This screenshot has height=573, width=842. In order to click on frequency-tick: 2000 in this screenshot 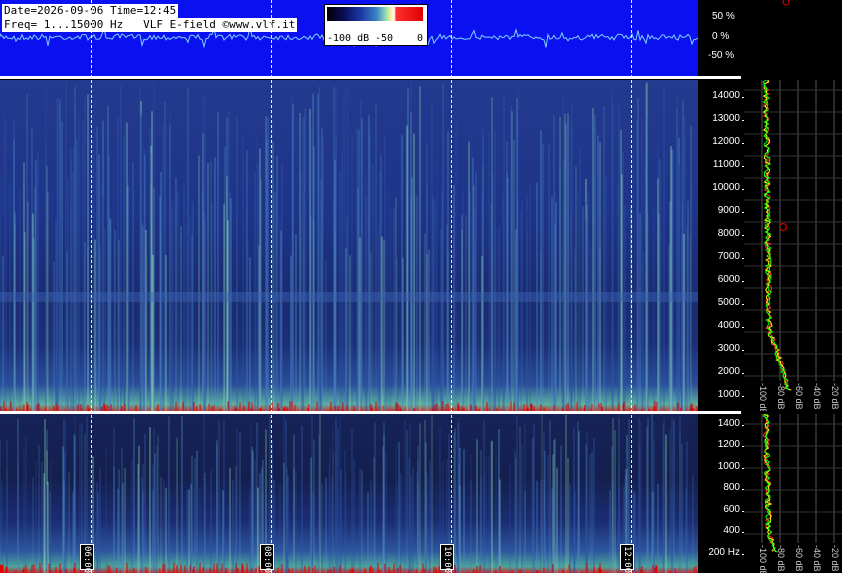, I will do `click(732, 371)`.